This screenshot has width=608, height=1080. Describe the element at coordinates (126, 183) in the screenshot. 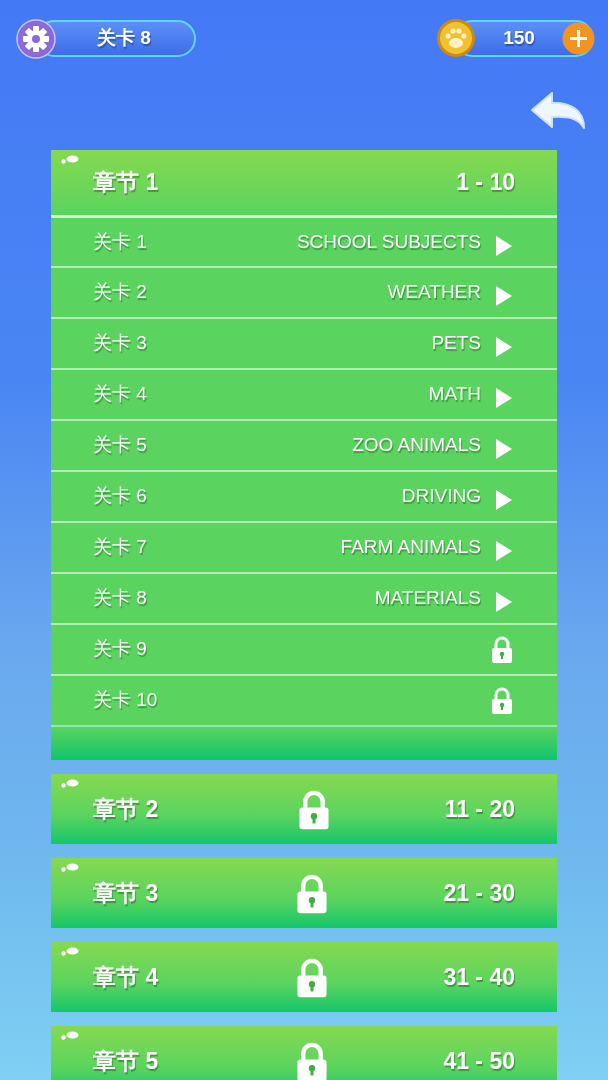

I see `chapter-title: 章节 1` at that location.